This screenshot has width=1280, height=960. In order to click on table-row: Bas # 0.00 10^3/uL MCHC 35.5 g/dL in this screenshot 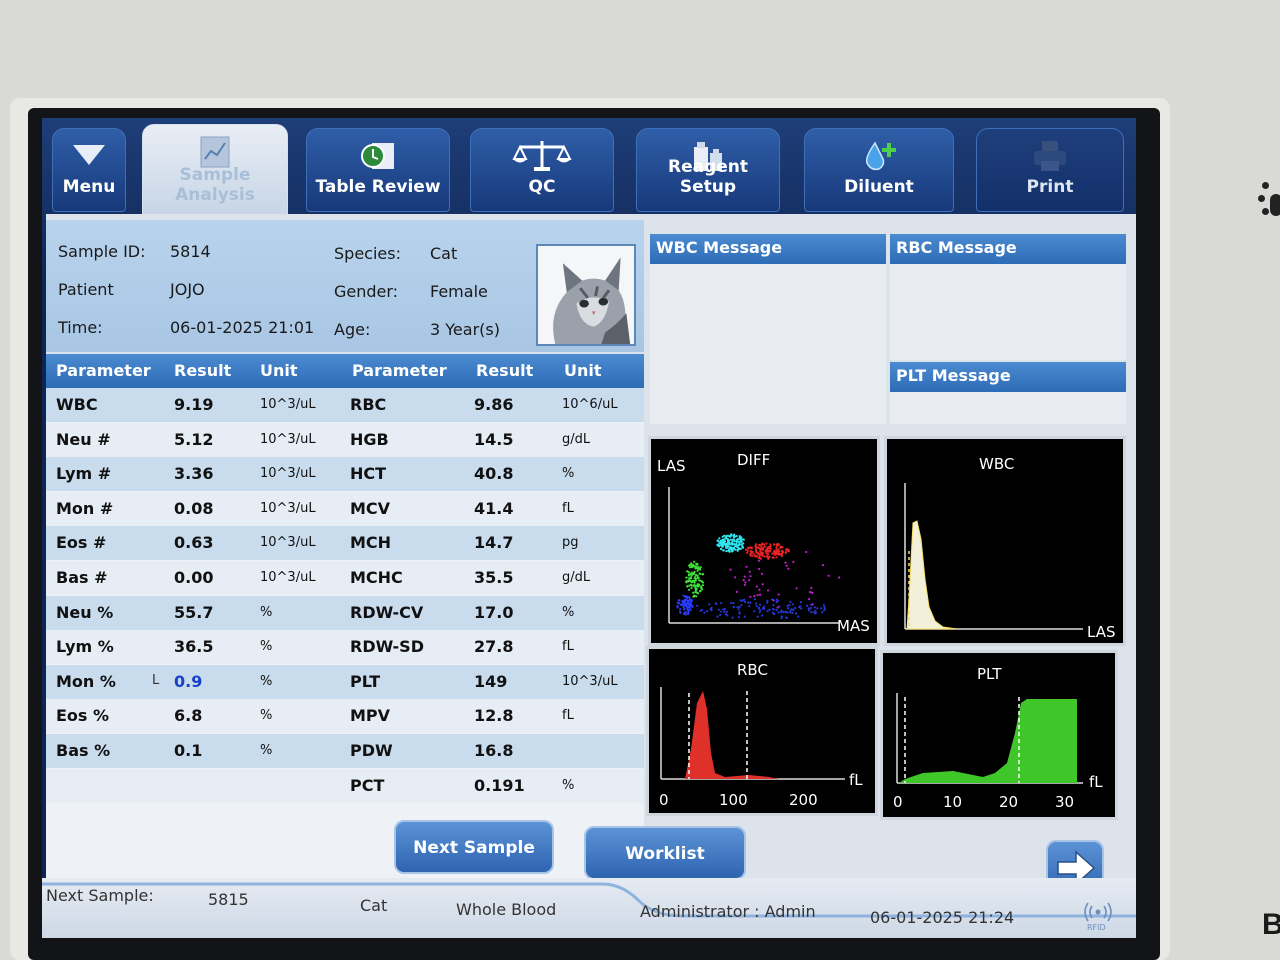, I will do `click(345, 578)`.